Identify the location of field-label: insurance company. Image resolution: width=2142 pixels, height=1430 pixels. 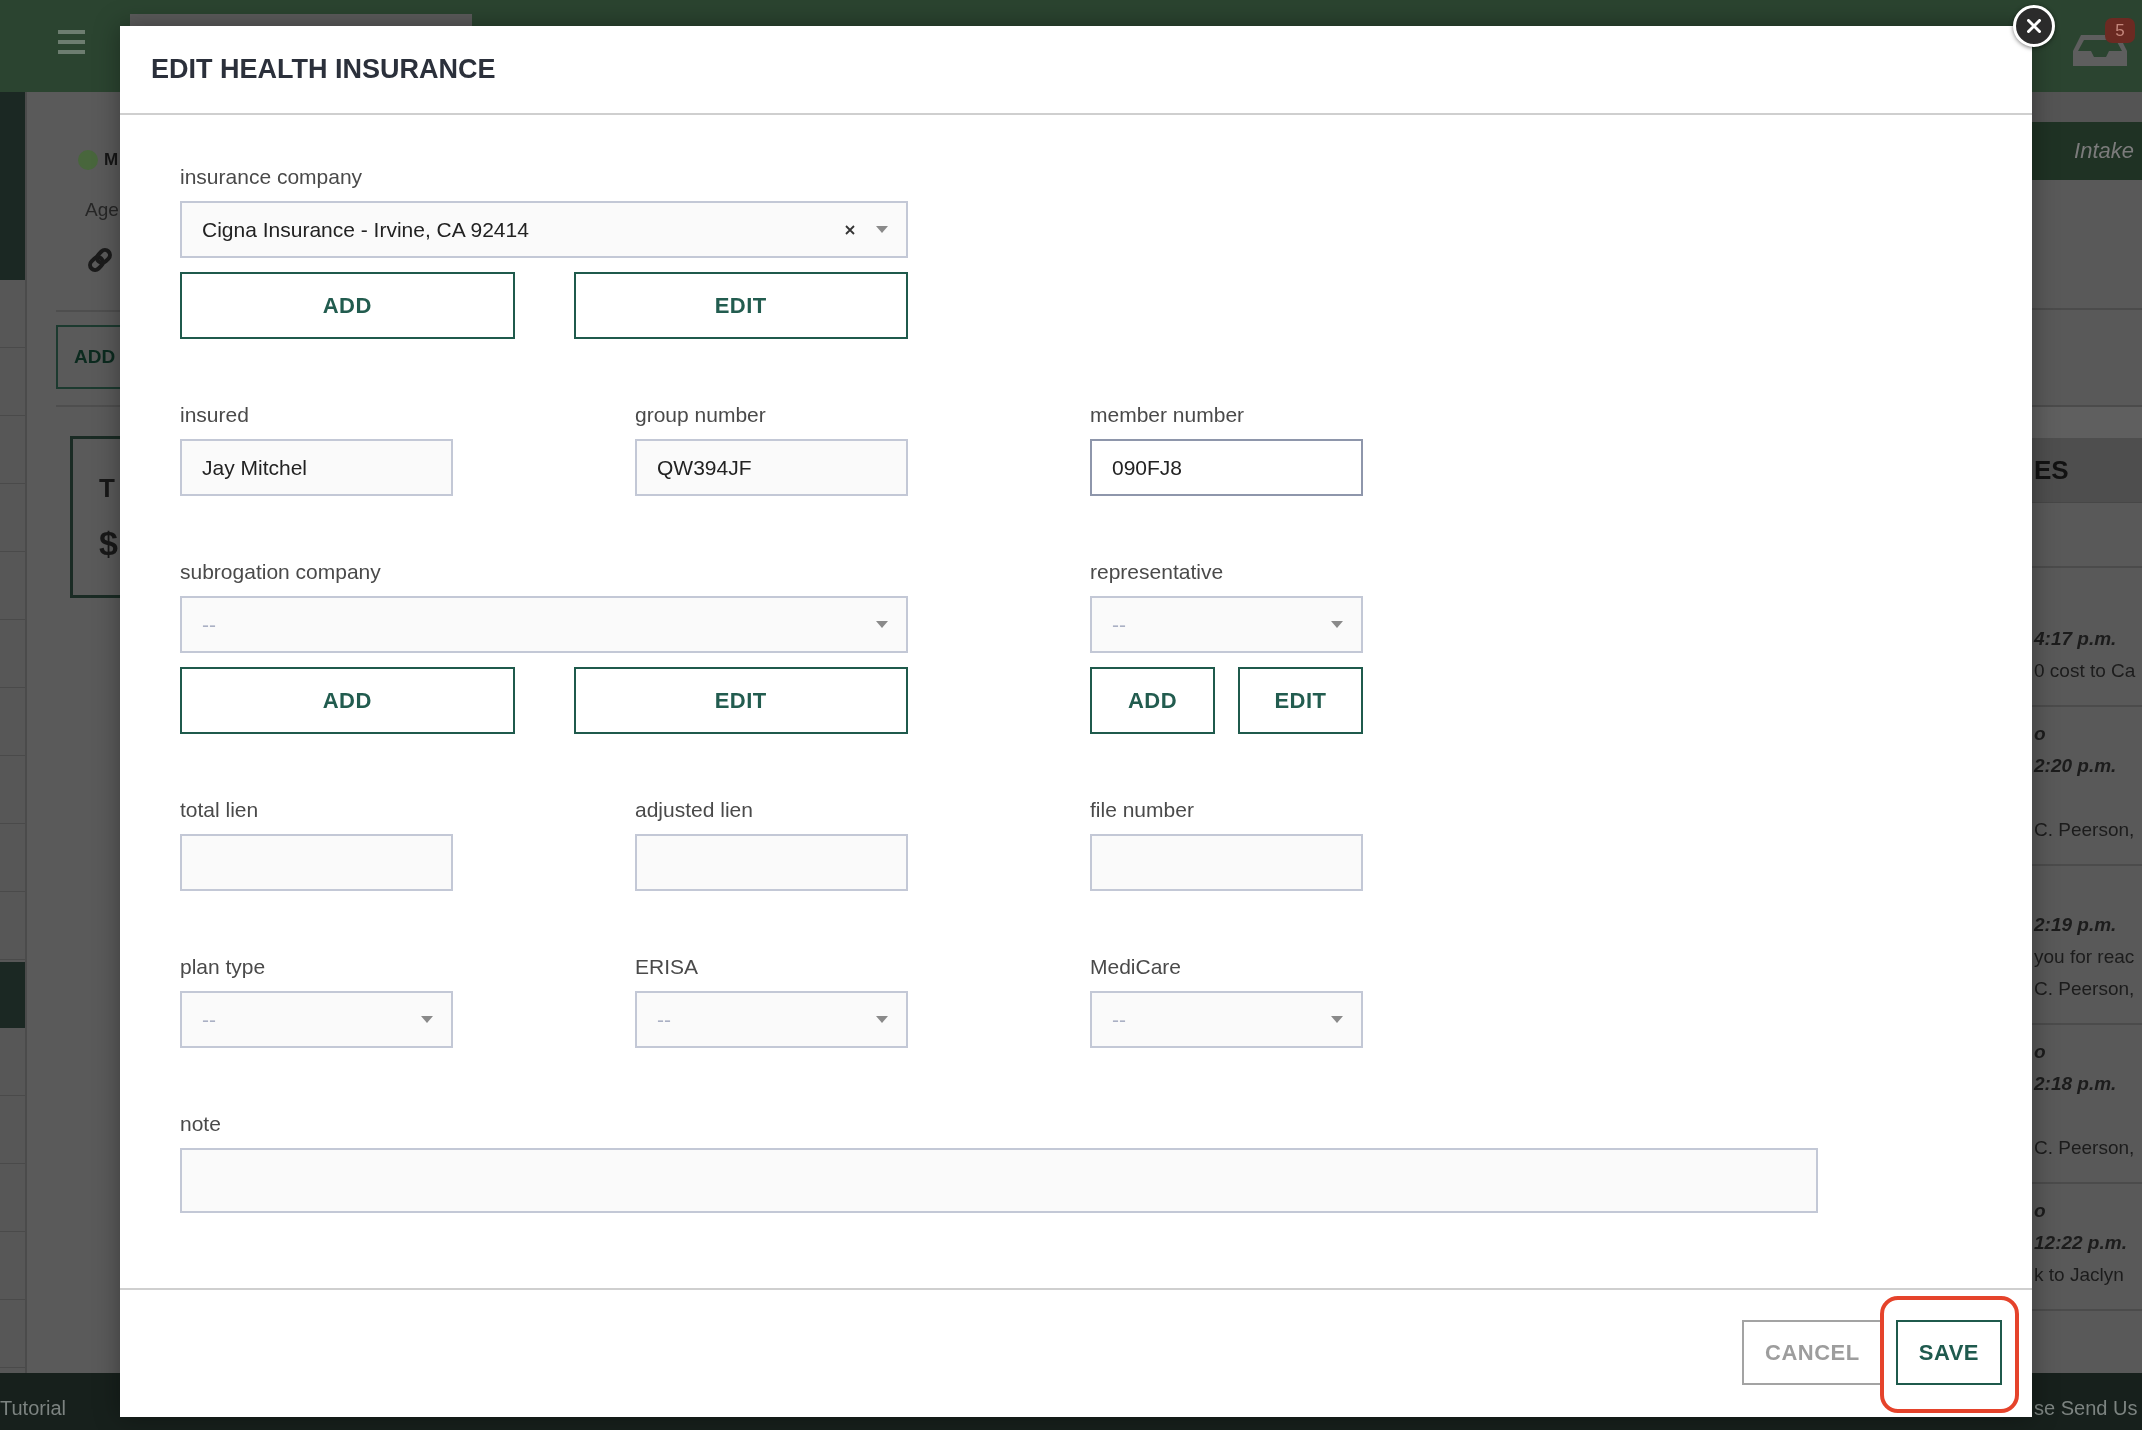
(271, 177).